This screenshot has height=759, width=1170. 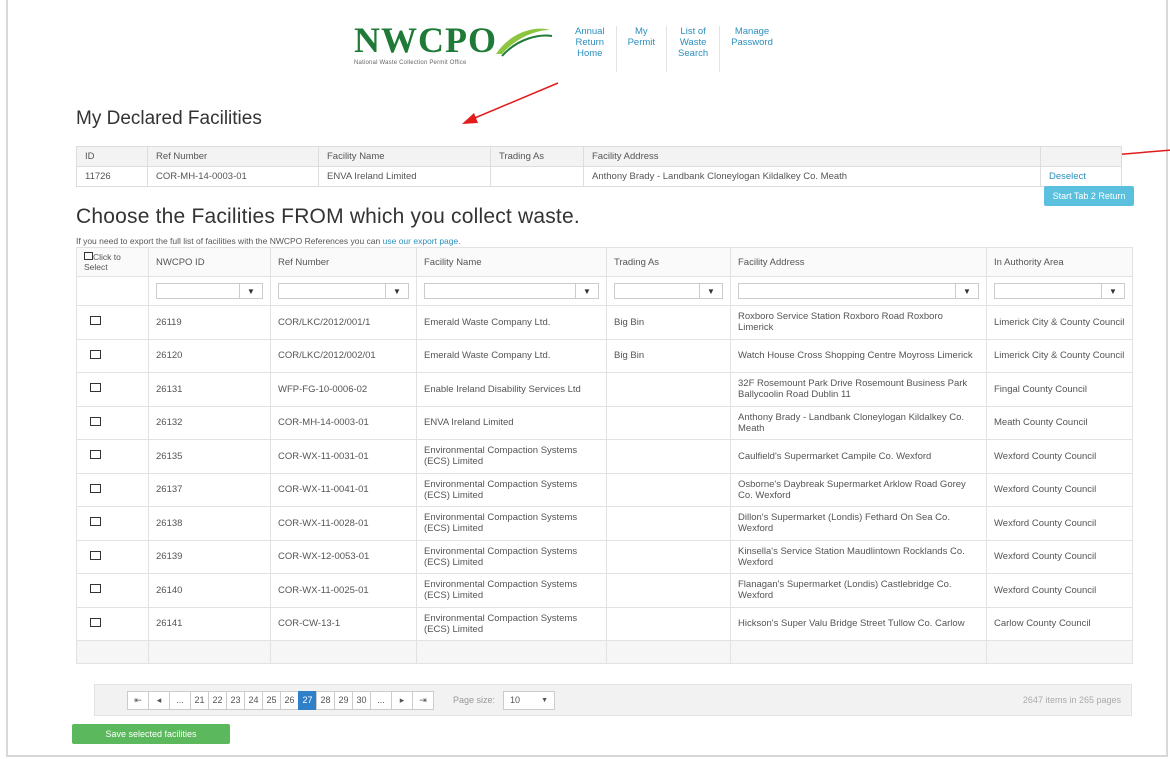 I want to click on page-button: 23, so click(x=235, y=700).